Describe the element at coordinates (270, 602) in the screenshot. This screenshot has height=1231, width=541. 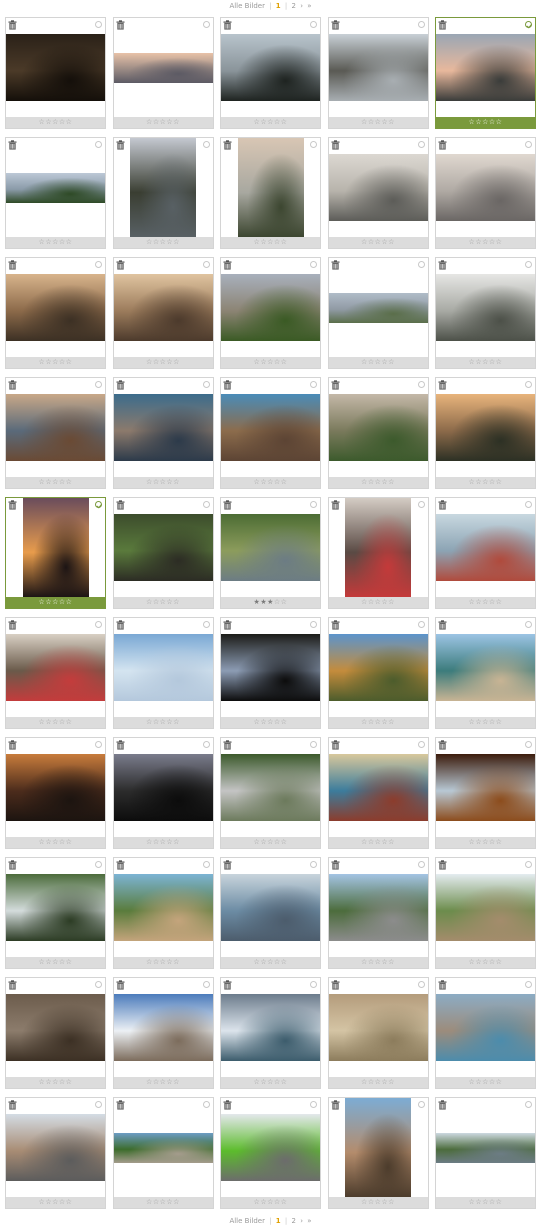
I see `star-rating: ★★★☆☆` at that location.